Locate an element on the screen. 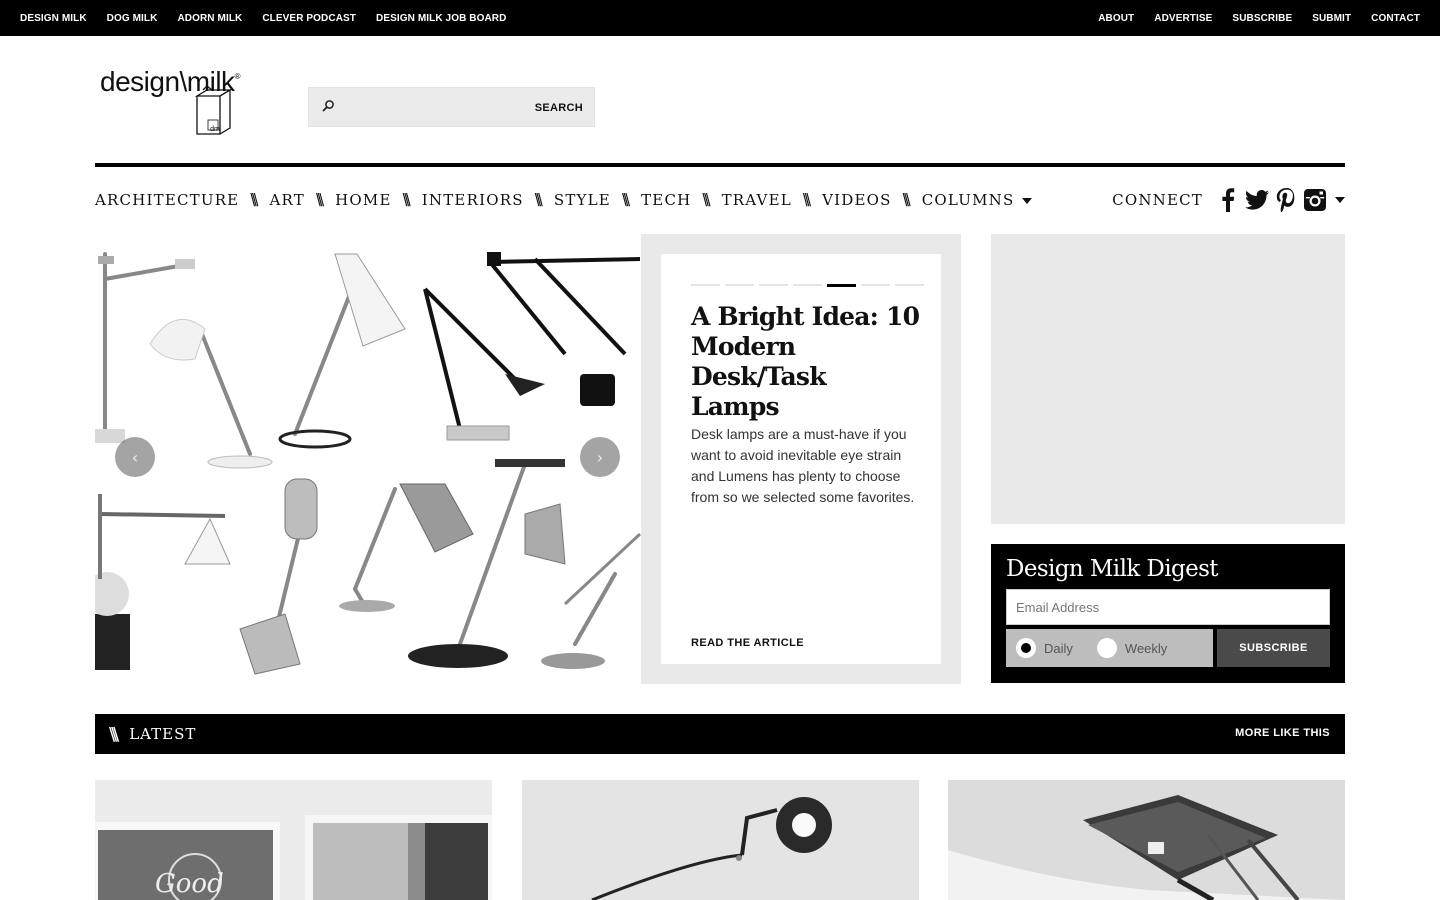 The image size is (1440, 900). wall-lamp-image is located at coordinates (720, 840).